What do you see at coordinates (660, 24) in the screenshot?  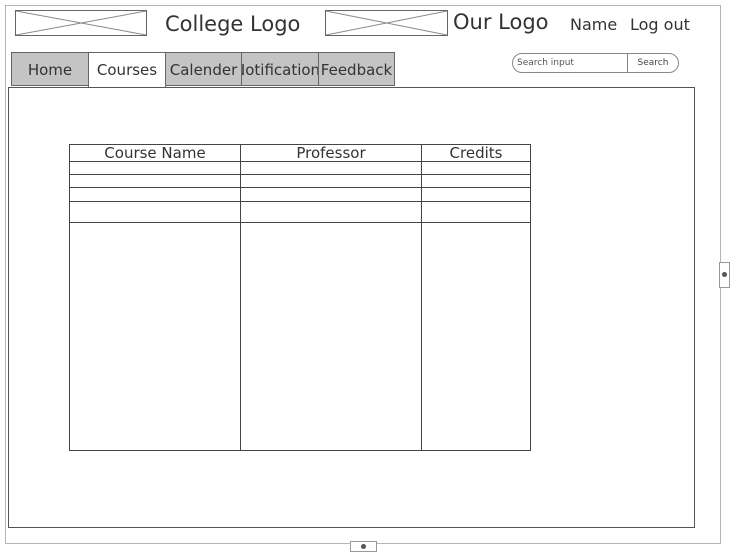 I see `logout-link: Log out` at bounding box center [660, 24].